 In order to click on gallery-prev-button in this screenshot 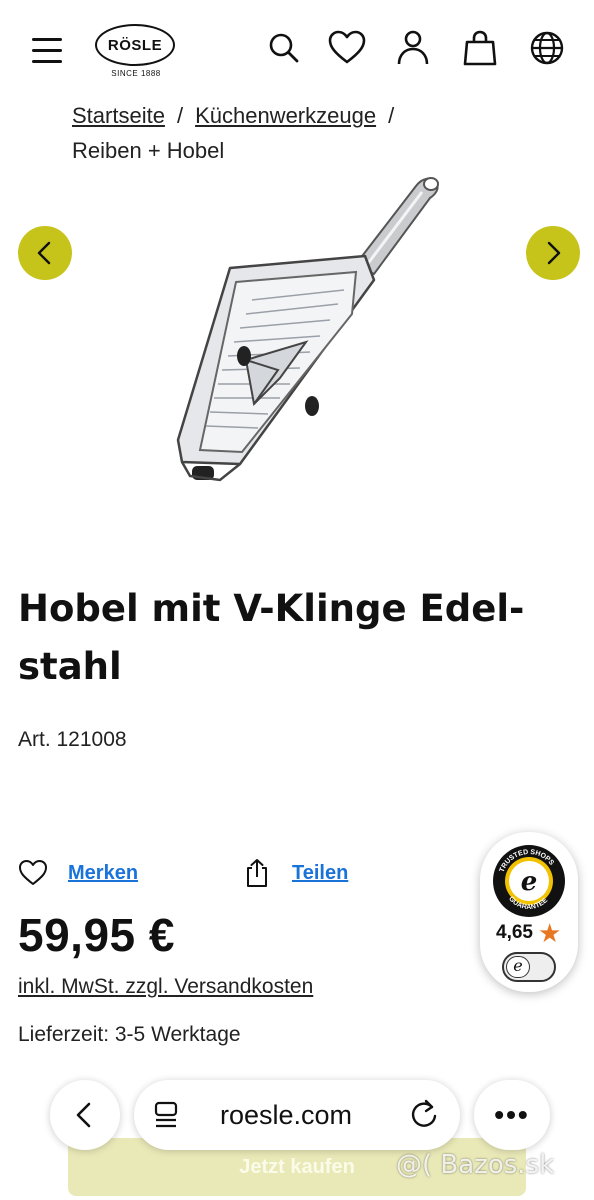, I will do `click(45, 253)`.